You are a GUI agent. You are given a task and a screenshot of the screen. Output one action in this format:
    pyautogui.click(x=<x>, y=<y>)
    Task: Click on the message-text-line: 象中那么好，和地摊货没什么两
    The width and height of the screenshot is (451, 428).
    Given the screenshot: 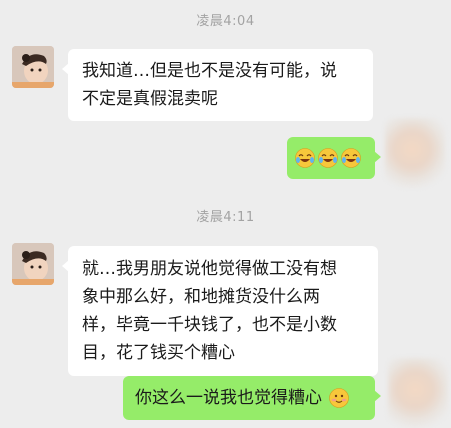 What is the action you would take?
    pyautogui.click(x=201, y=297)
    